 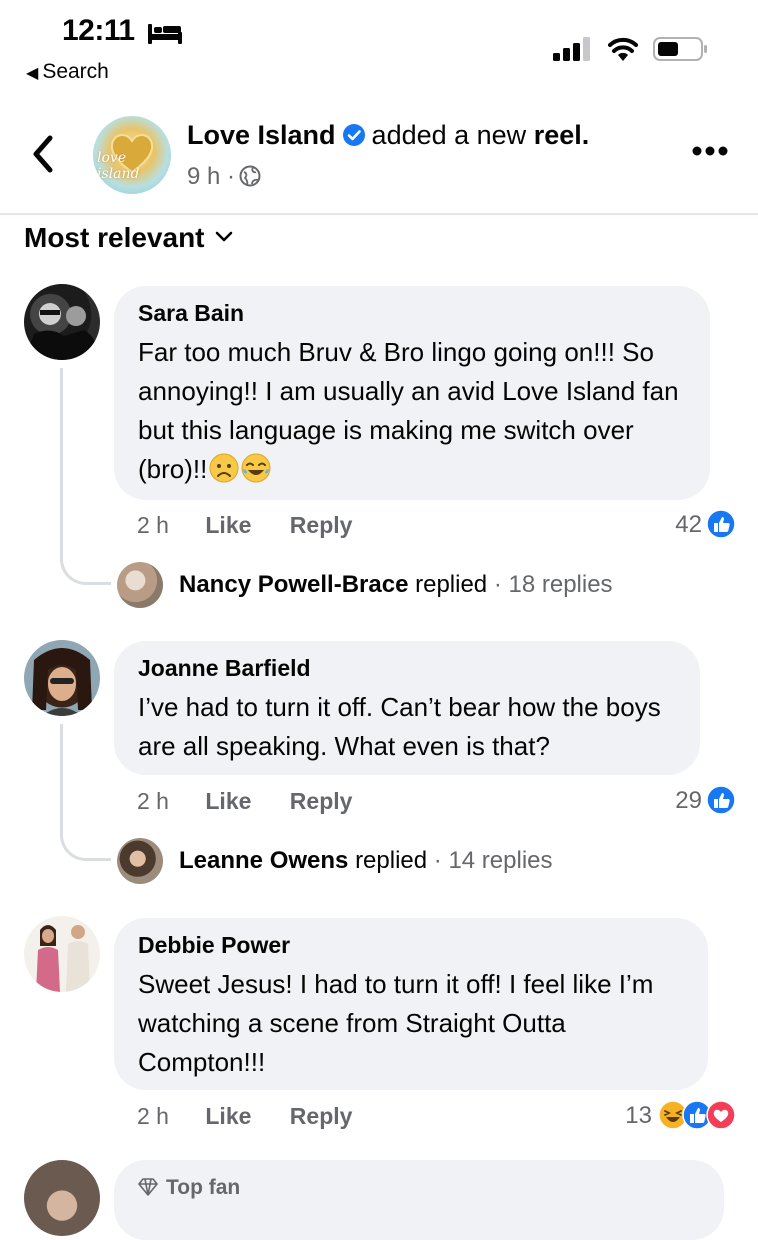 I want to click on sort-dropdown: Most relevant, so click(x=128, y=238).